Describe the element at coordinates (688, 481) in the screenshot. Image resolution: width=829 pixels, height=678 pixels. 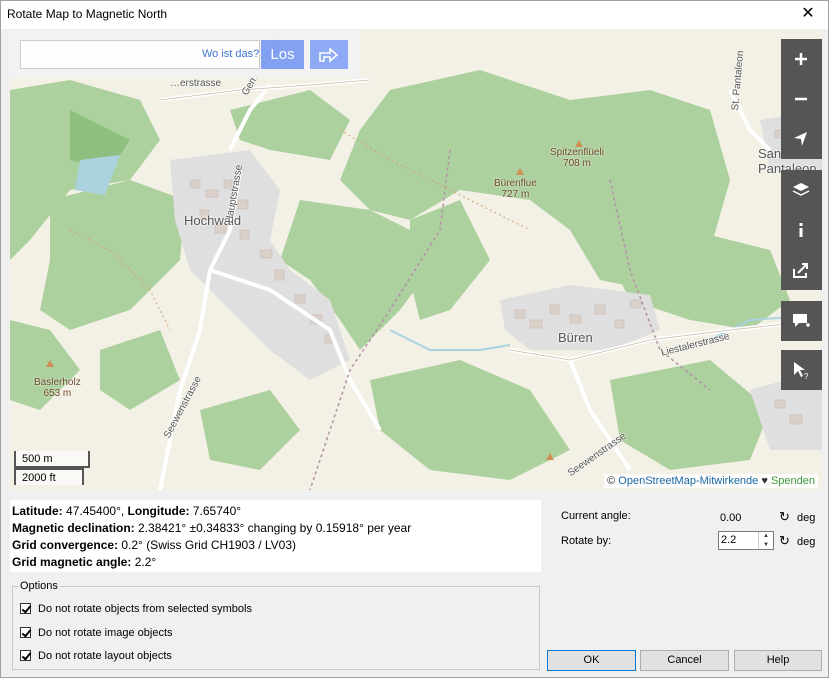
I see `osm-contributors-link: OpenStreetMap-Mitwirkende` at that location.